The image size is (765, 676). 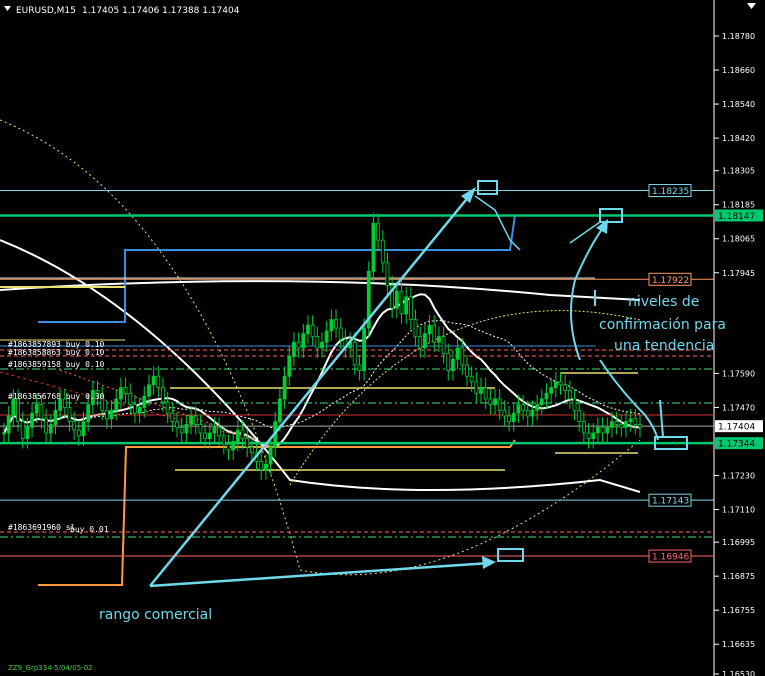 What do you see at coordinates (661, 418) in the screenshot?
I see `tick-line` at bounding box center [661, 418].